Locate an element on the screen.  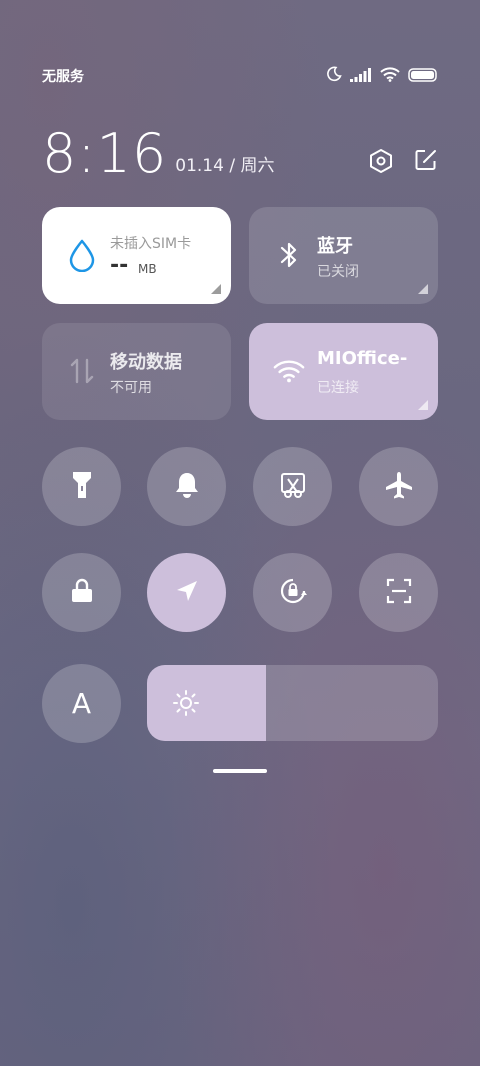
wifi-network-name: MIOffice- is located at coordinates (362, 358).